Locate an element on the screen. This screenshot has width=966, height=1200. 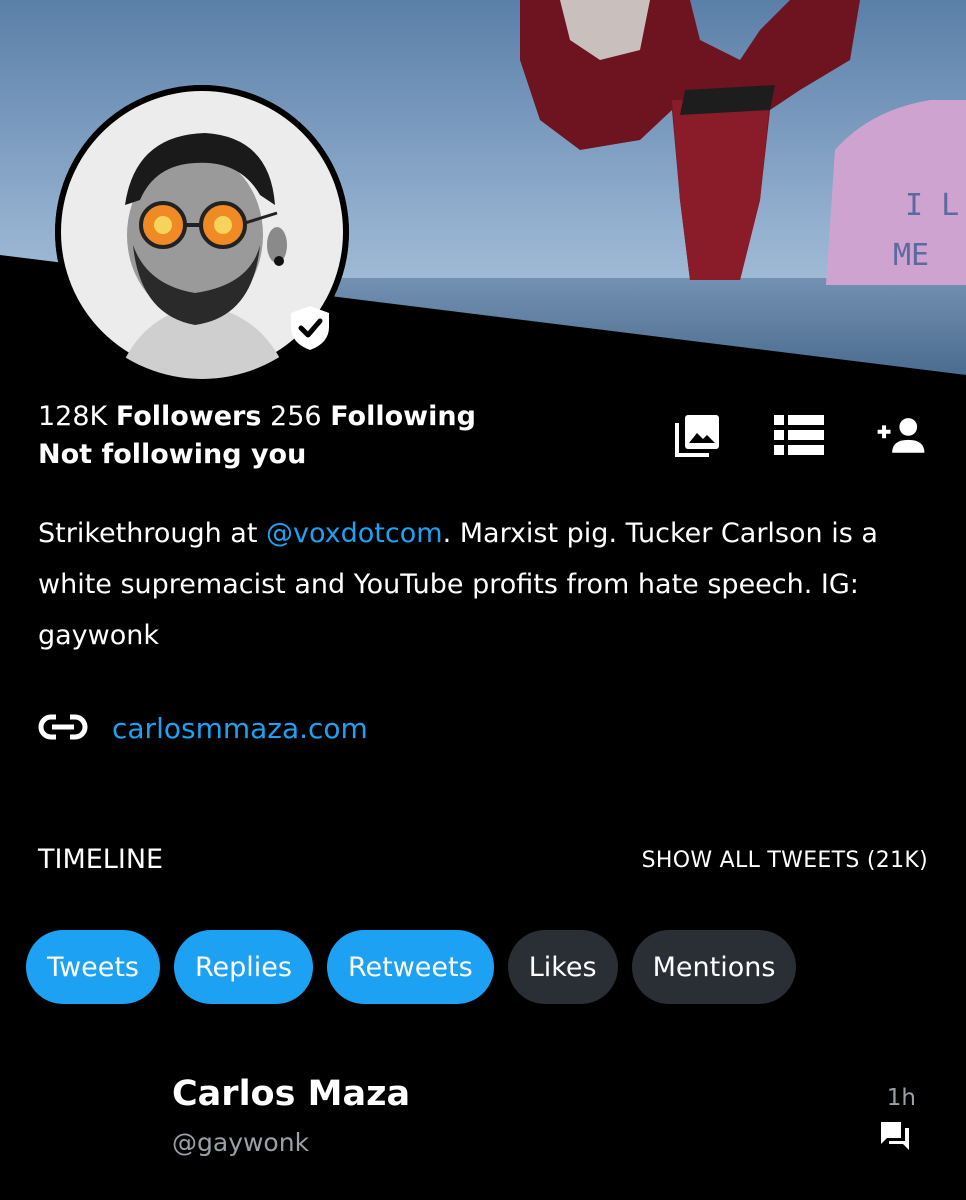
banner-sweater-text-1: I L is located at coordinates (932, 205).